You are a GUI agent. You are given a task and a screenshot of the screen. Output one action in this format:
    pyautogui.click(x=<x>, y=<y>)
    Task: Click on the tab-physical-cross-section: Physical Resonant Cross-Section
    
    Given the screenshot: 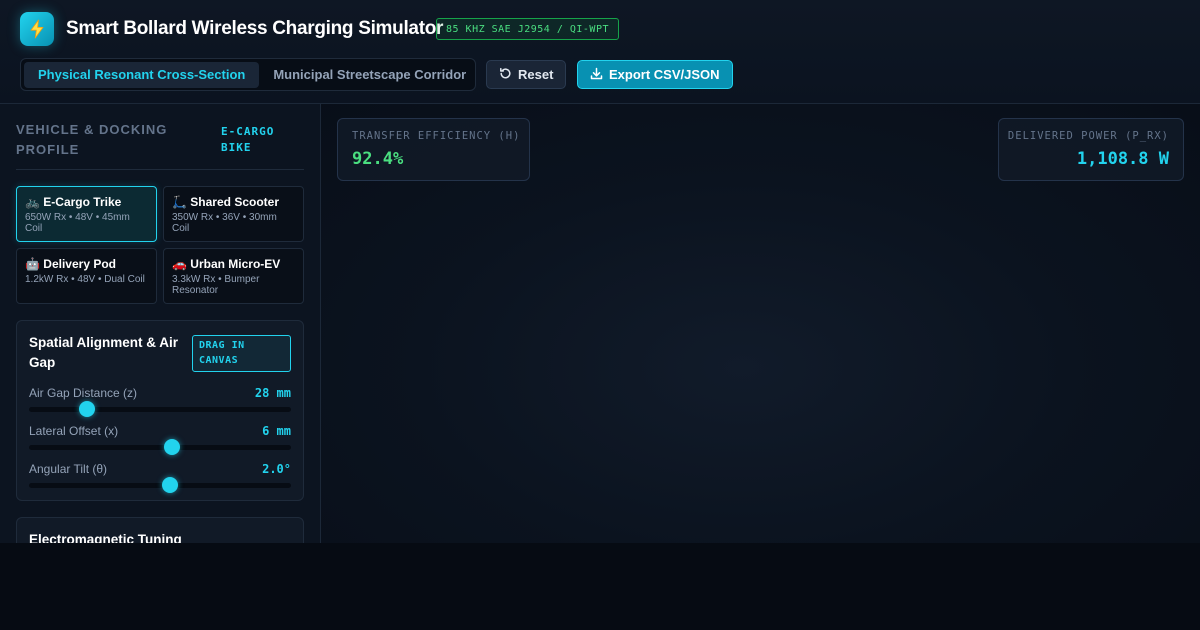 What is the action you would take?
    pyautogui.click(x=142, y=74)
    